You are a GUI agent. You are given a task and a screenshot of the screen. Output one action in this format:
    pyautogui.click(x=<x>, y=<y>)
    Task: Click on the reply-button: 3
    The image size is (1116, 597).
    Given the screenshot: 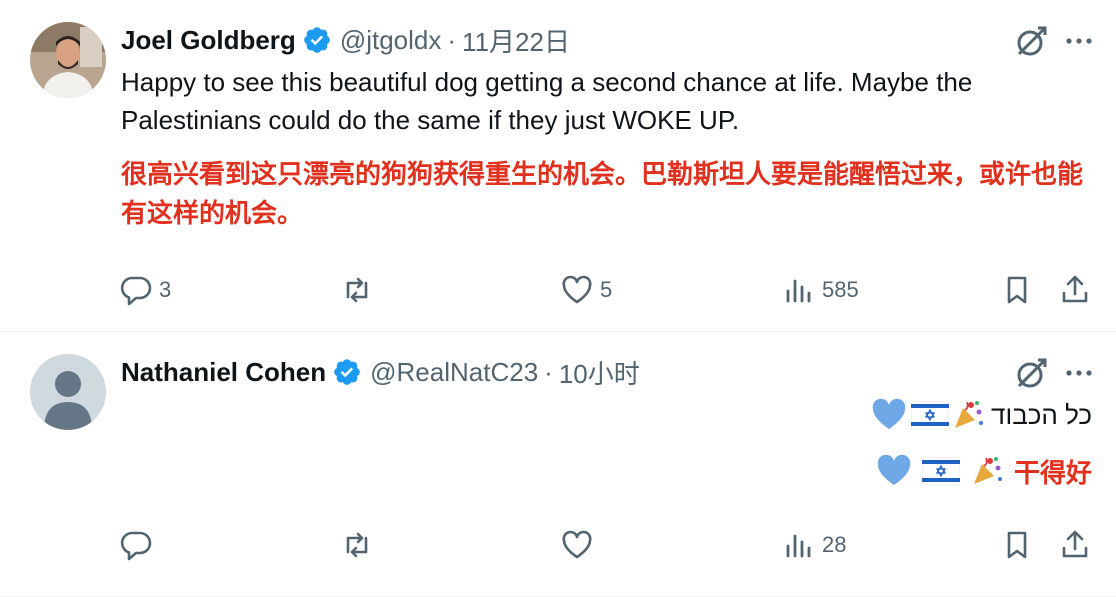 What is the action you would take?
    pyautogui.click(x=145, y=290)
    